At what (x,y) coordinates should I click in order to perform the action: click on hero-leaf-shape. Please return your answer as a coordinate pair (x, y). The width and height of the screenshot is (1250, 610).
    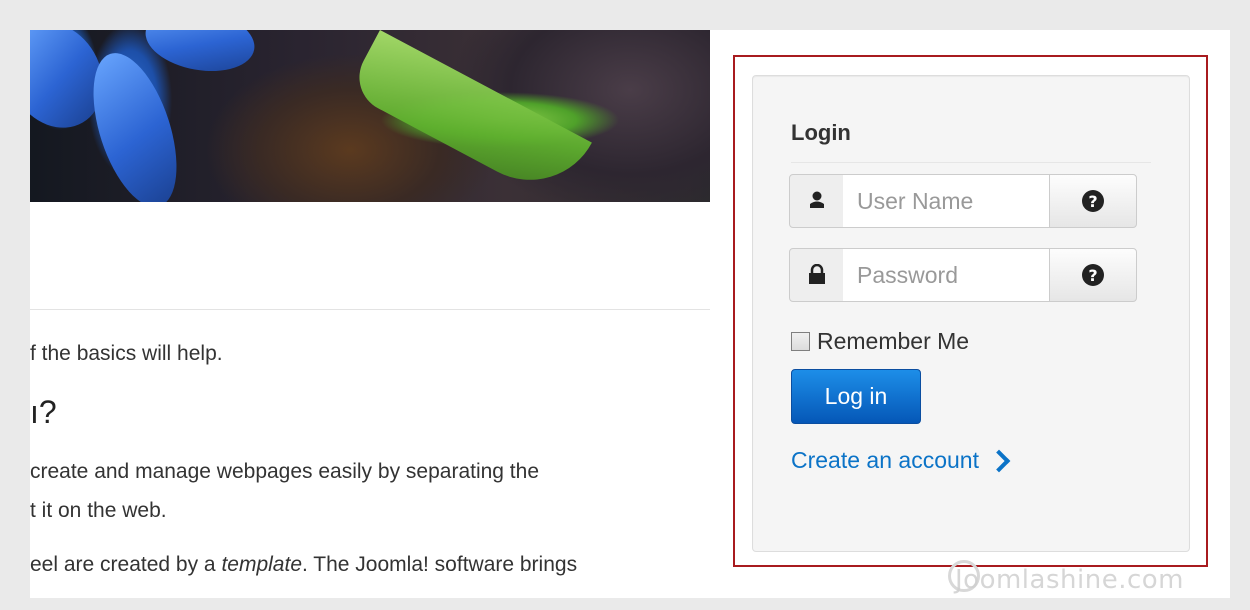
    Looking at the image, I should click on (469, 116).